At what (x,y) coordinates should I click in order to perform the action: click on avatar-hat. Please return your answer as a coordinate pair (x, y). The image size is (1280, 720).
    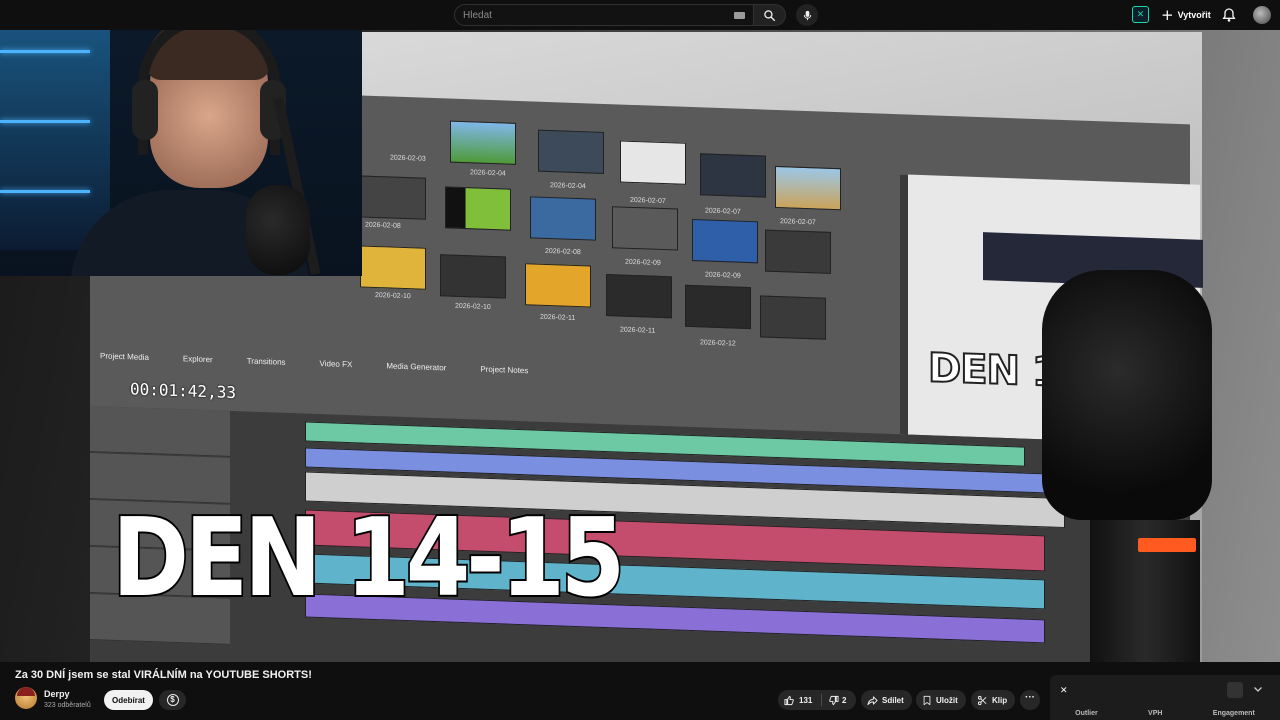
    Looking at the image, I should click on (26, 691).